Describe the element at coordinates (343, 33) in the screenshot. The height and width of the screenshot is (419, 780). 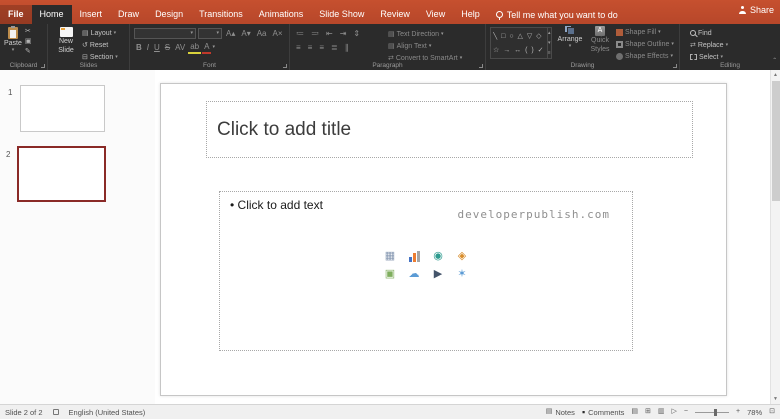
I see `increase-indent-button: ⇥` at that location.